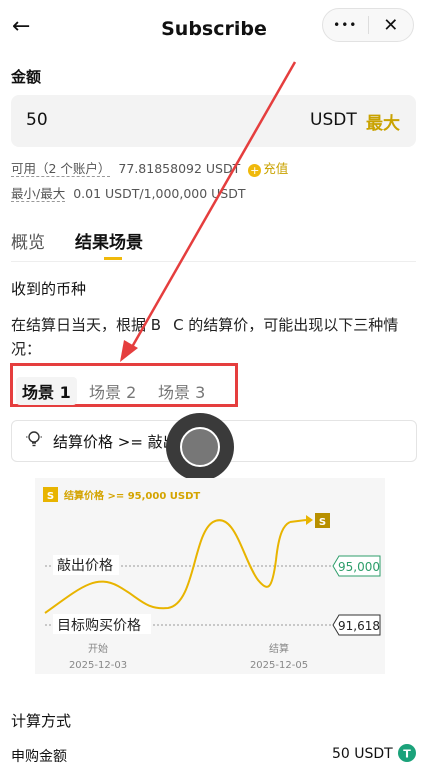 The height and width of the screenshot is (771, 428). Describe the element at coordinates (362, 754) in the screenshot. I see `calc-row-value: 50 USDT` at that location.